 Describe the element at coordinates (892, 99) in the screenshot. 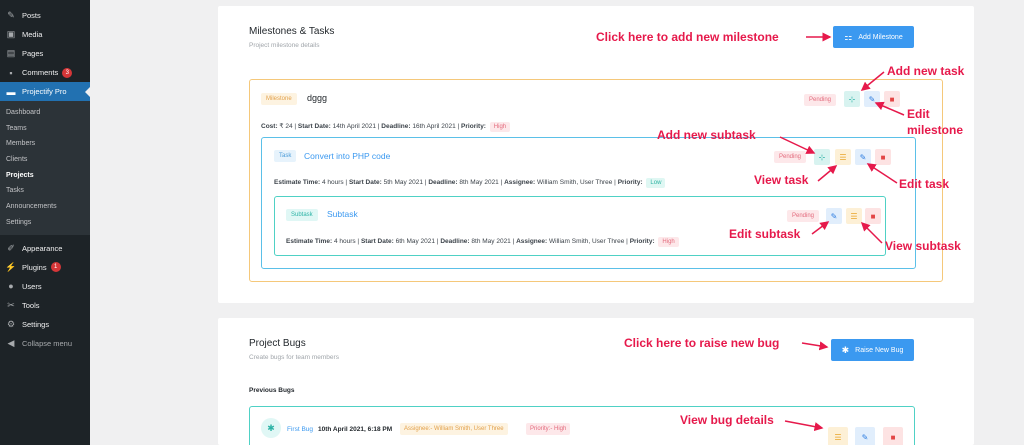

I see `delete-milestone-button: ■` at that location.